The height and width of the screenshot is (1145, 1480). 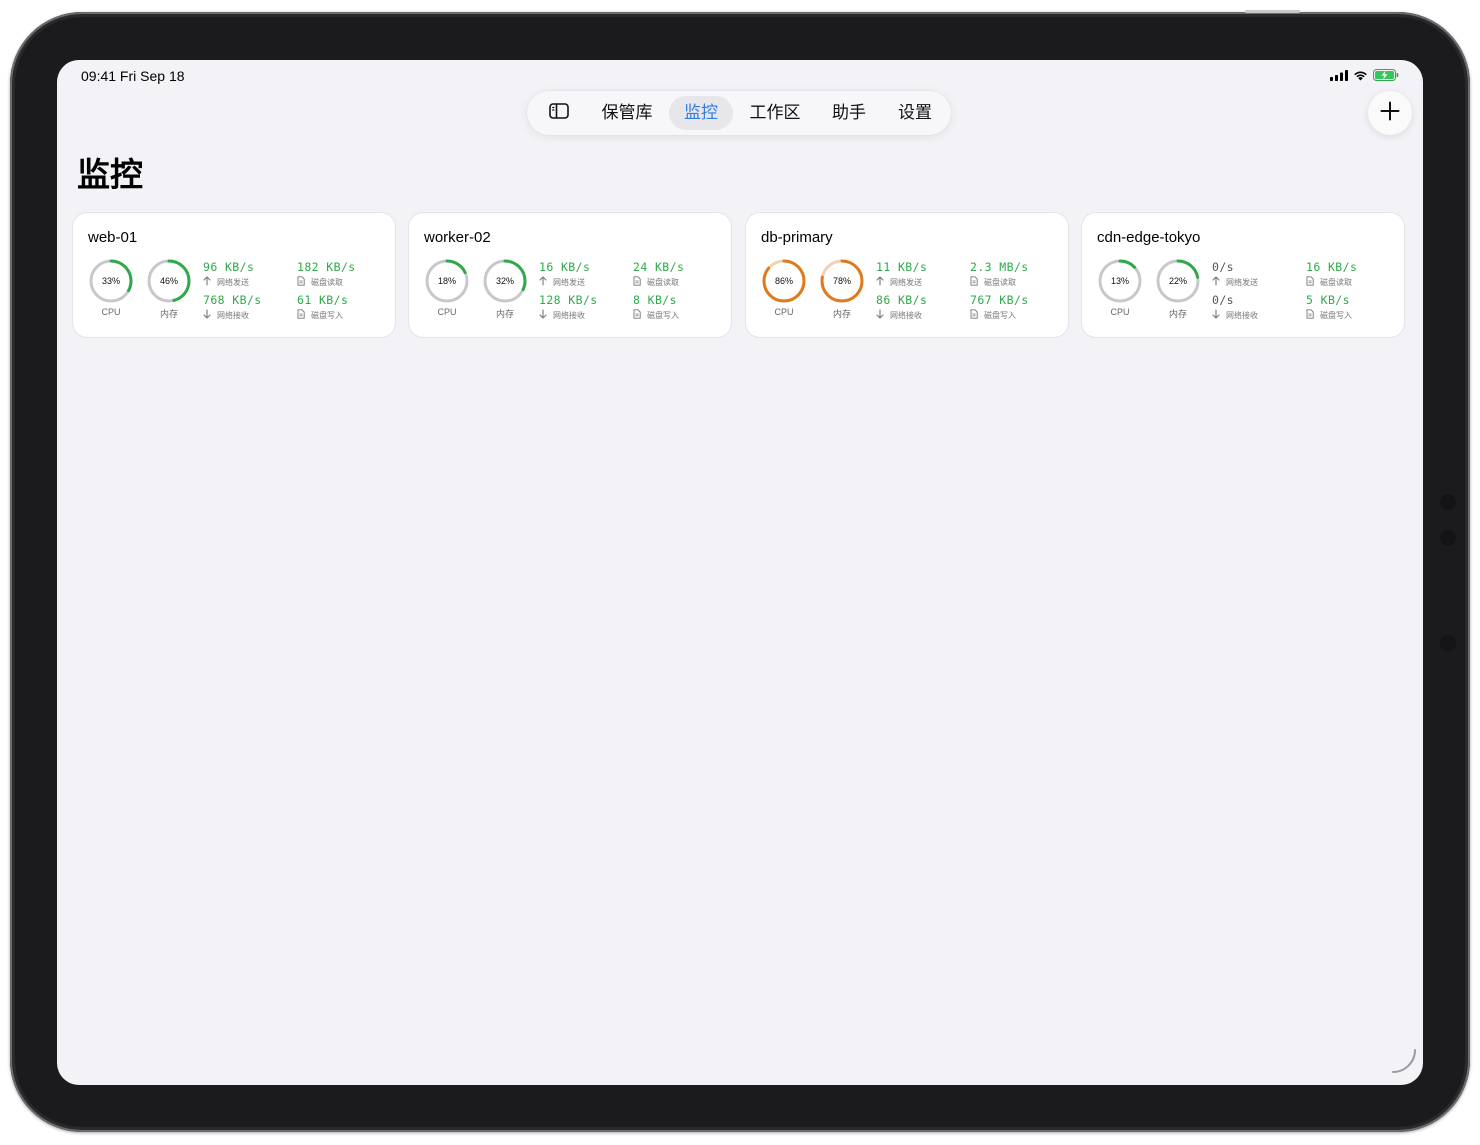 I want to click on net-send: 11 KB/s 网络发送, so click(x=901, y=274).